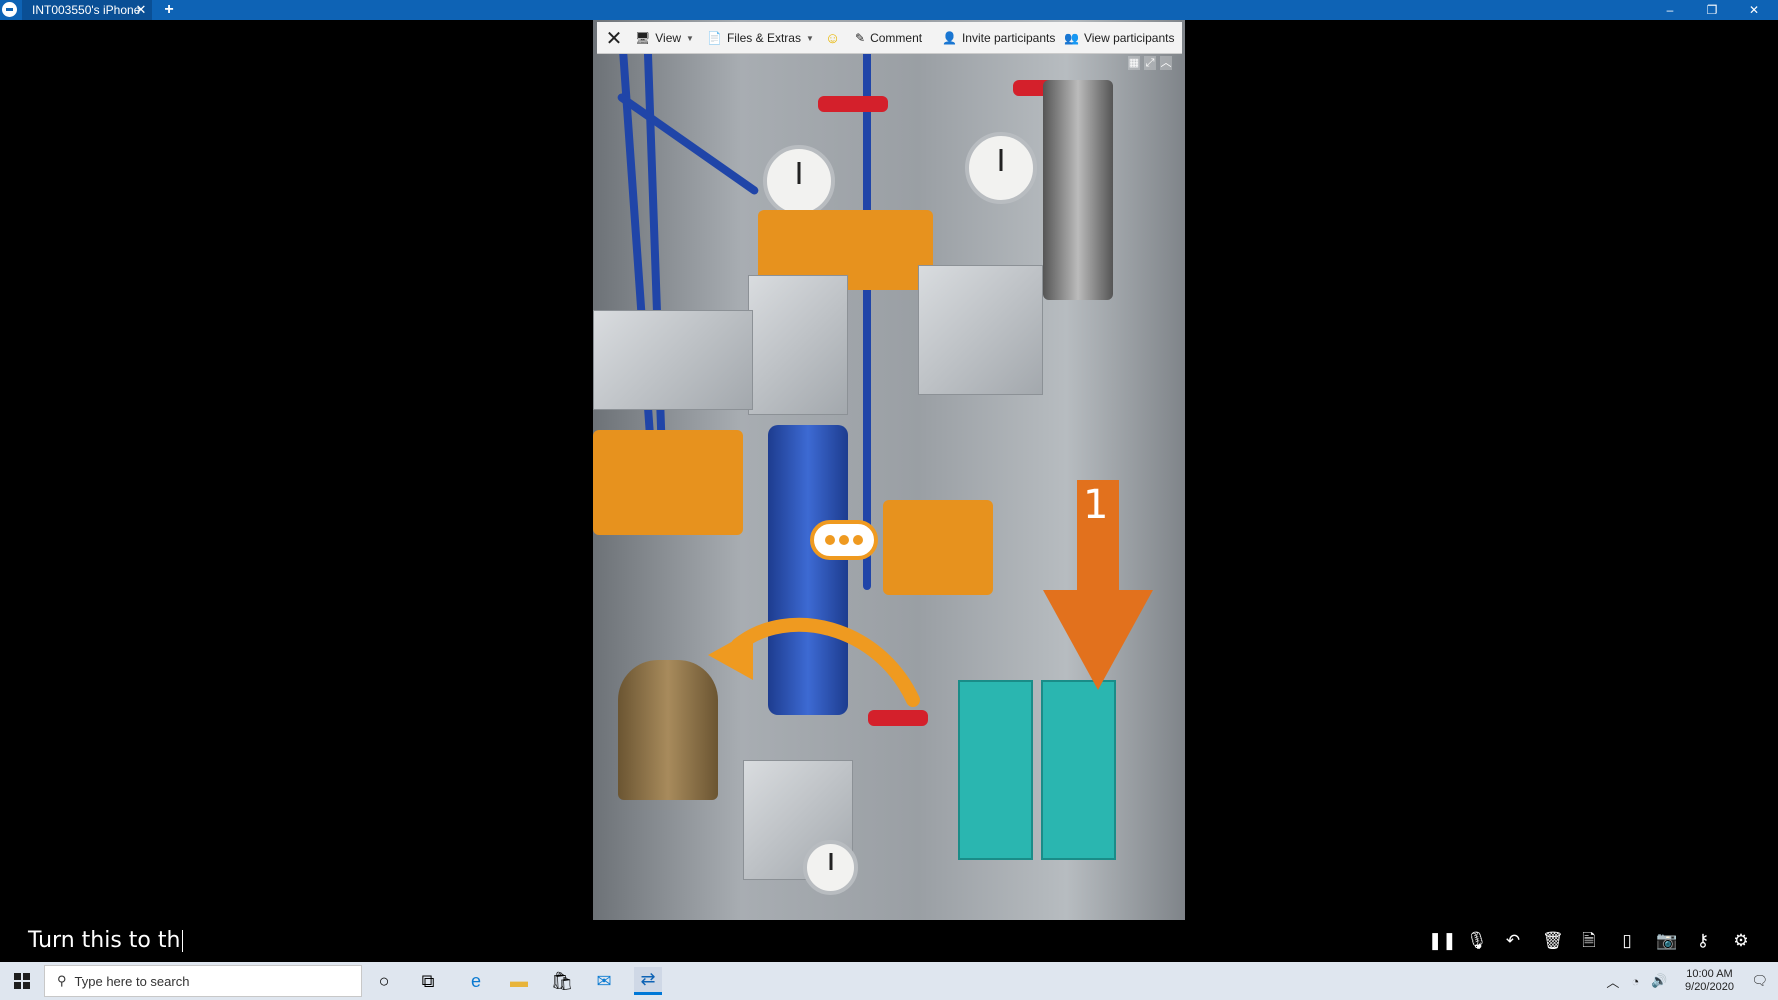 Image resolution: width=1778 pixels, height=1000 pixels. What do you see at coordinates (673, 360) in the screenshot?
I see `pipe-manifold` at bounding box center [673, 360].